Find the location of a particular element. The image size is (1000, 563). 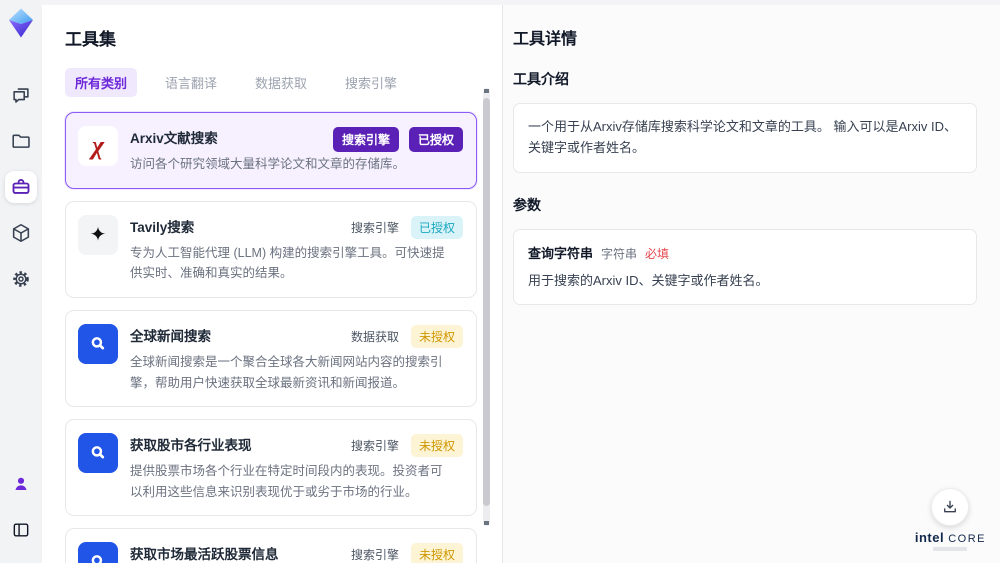

sparkle-icon: ✦ is located at coordinates (98, 235).